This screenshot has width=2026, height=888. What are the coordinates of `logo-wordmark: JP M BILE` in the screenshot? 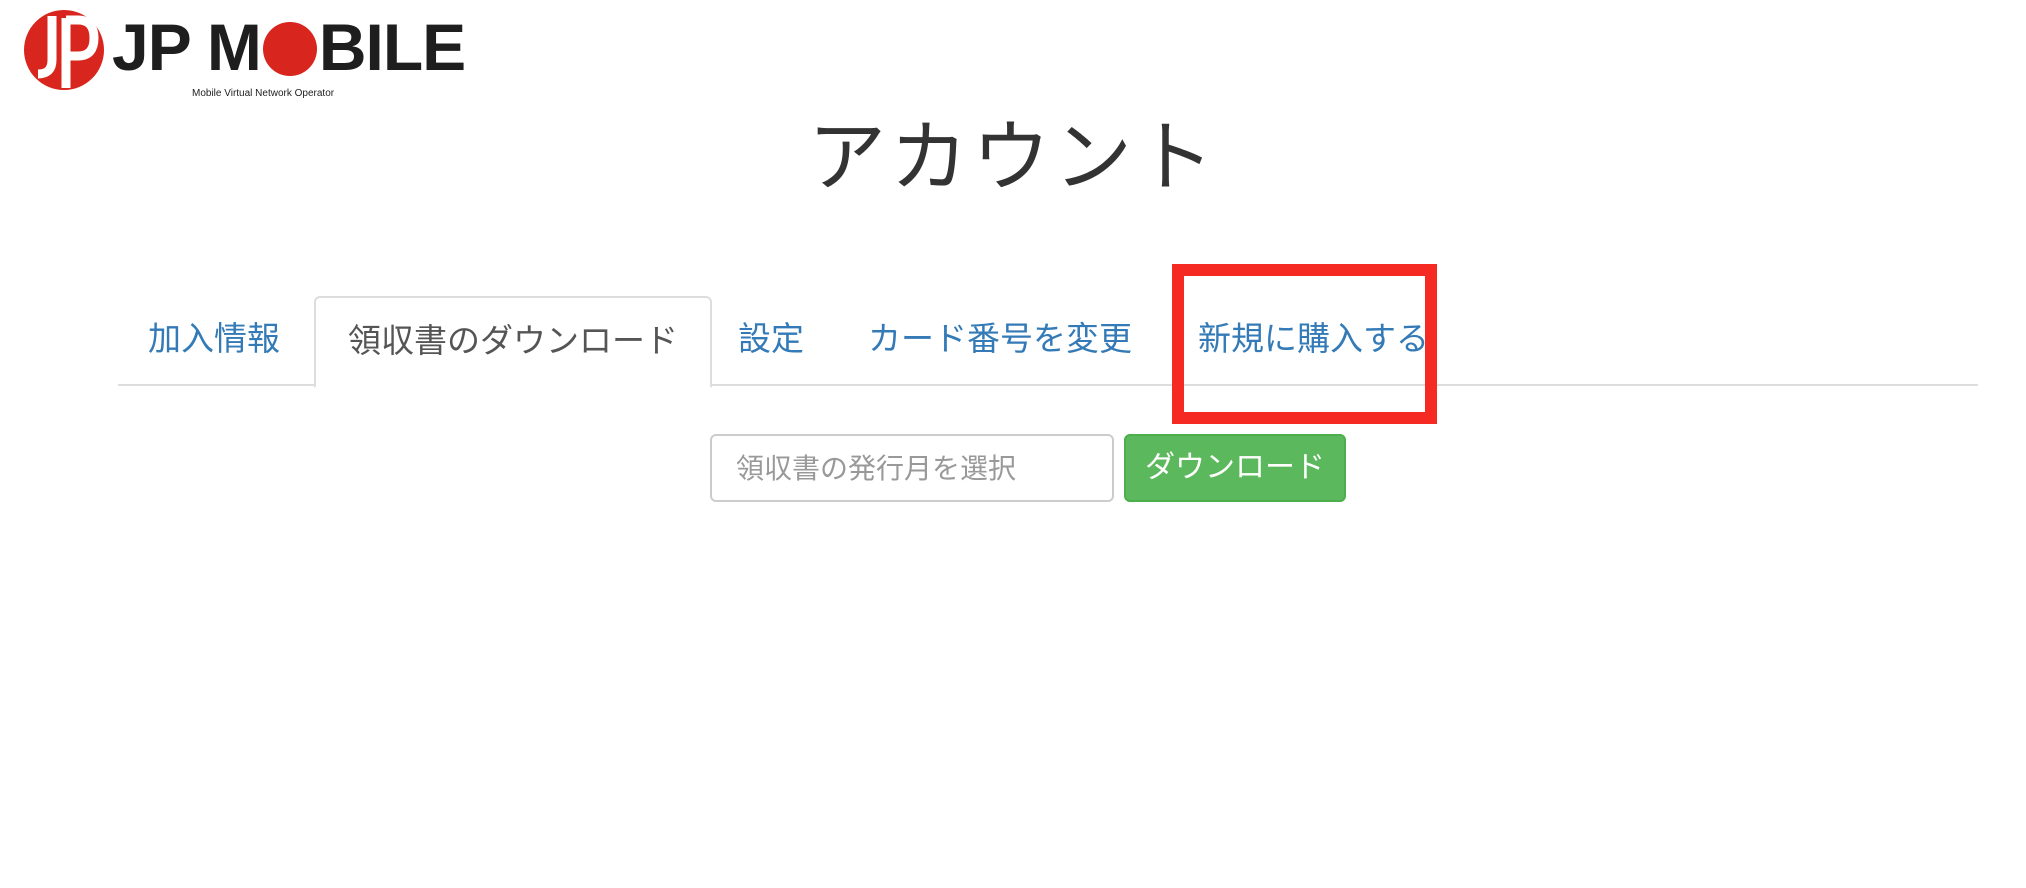 It's located at (289, 47).